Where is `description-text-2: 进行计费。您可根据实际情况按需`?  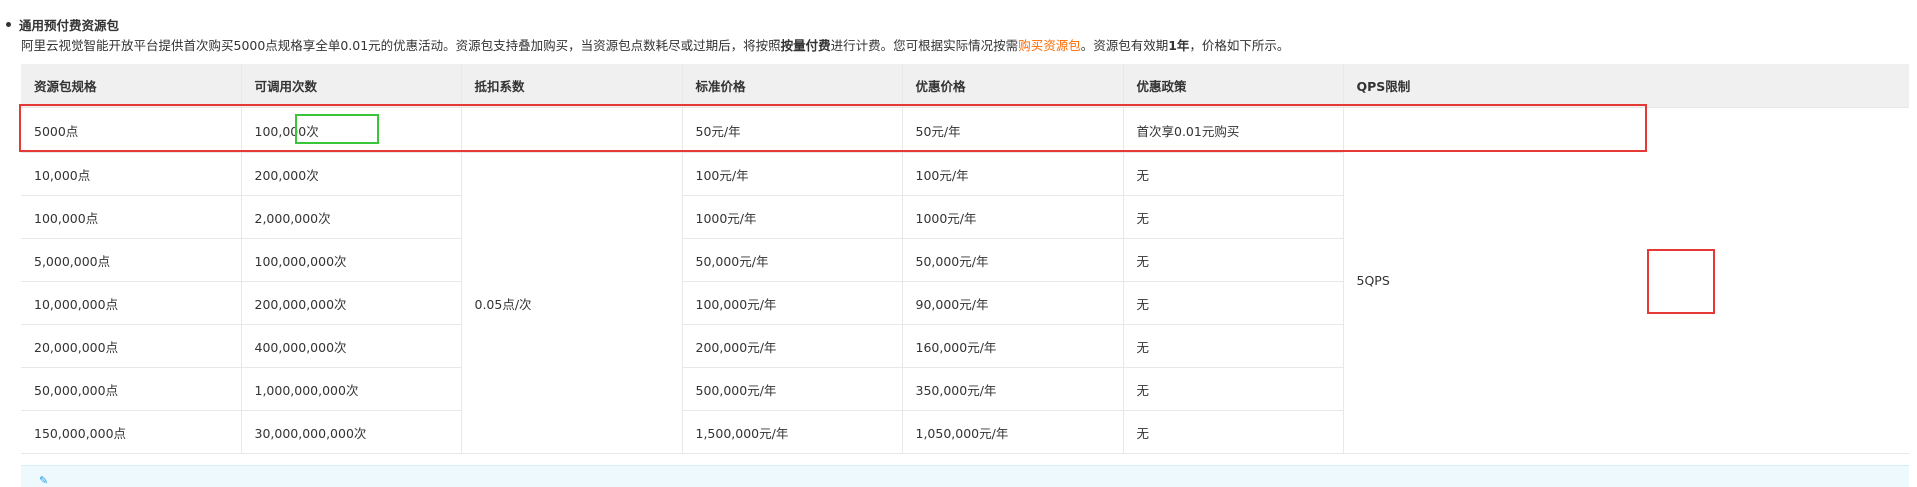
description-text-2: 进行计费。您可根据实际情况按需 is located at coordinates (924, 45).